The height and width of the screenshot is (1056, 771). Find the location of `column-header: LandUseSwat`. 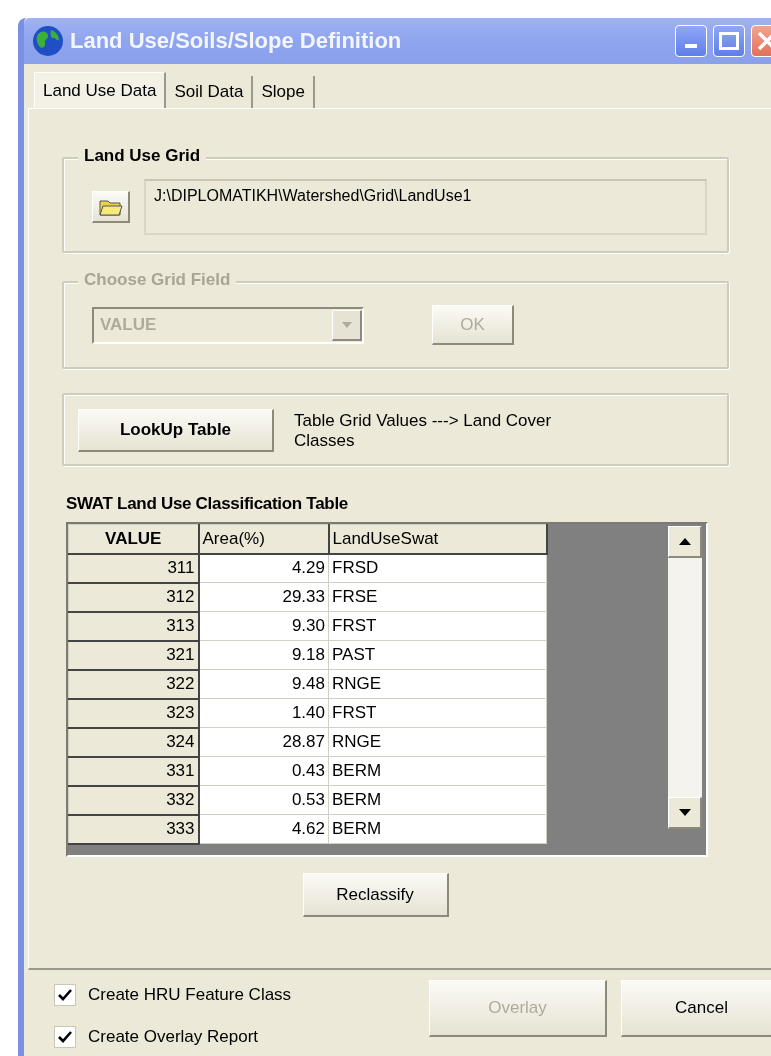

column-header: LandUseSwat is located at coordinates (437, 539).